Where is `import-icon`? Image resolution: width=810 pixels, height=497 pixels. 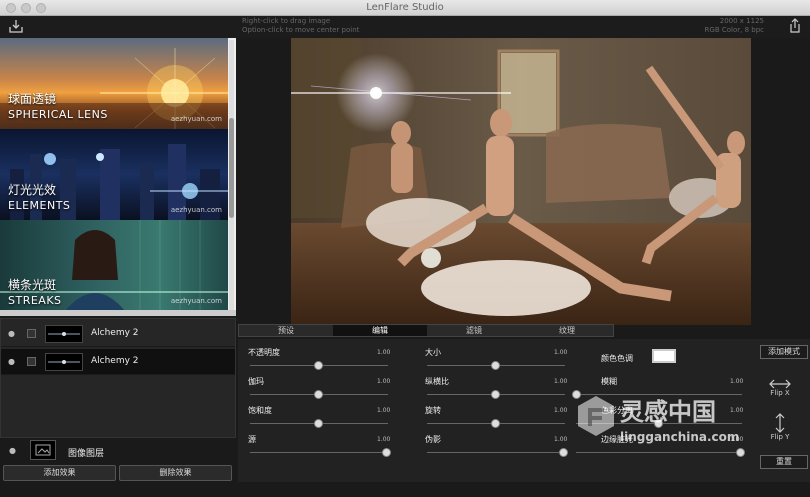
import-icon is located at coordinates (16, 28).